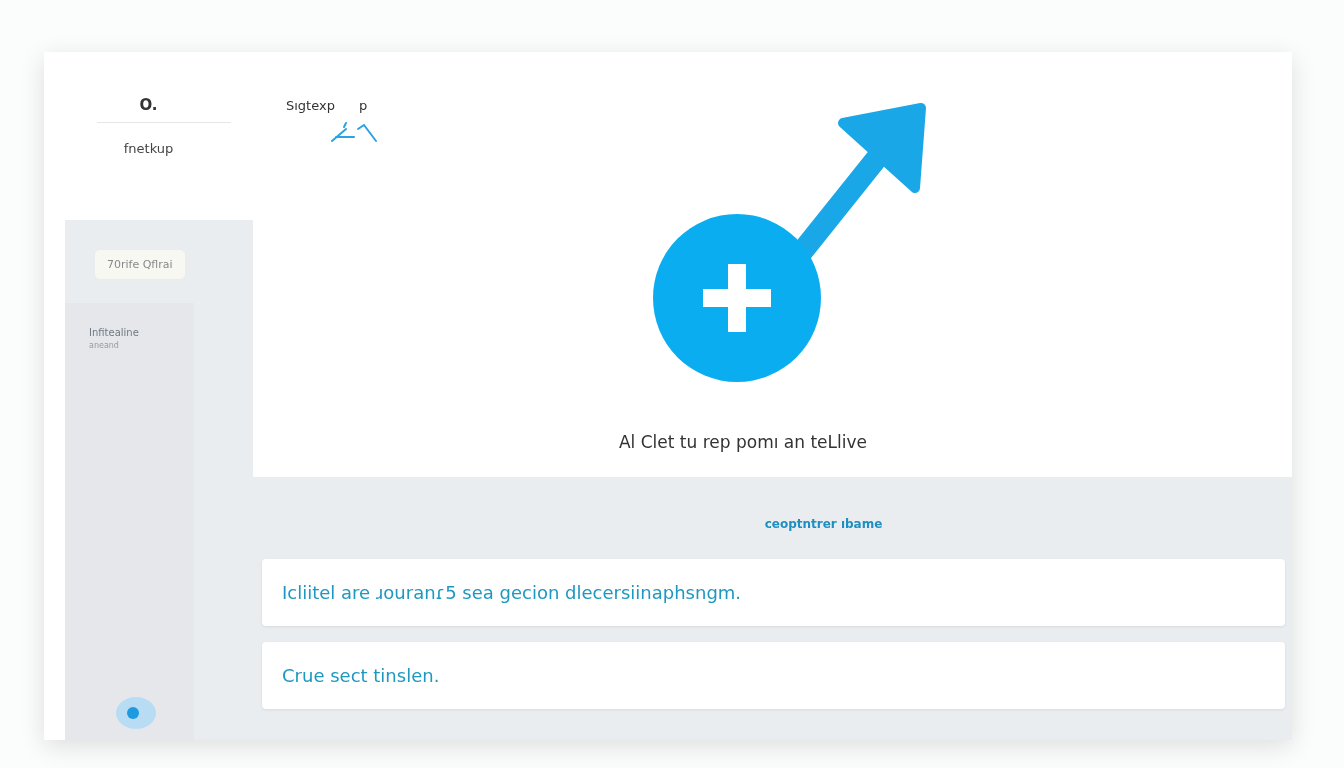 The height and width of the screenshot is (768, 1344). I want to click on header-title: Sıgtexp, so click(310, 105).